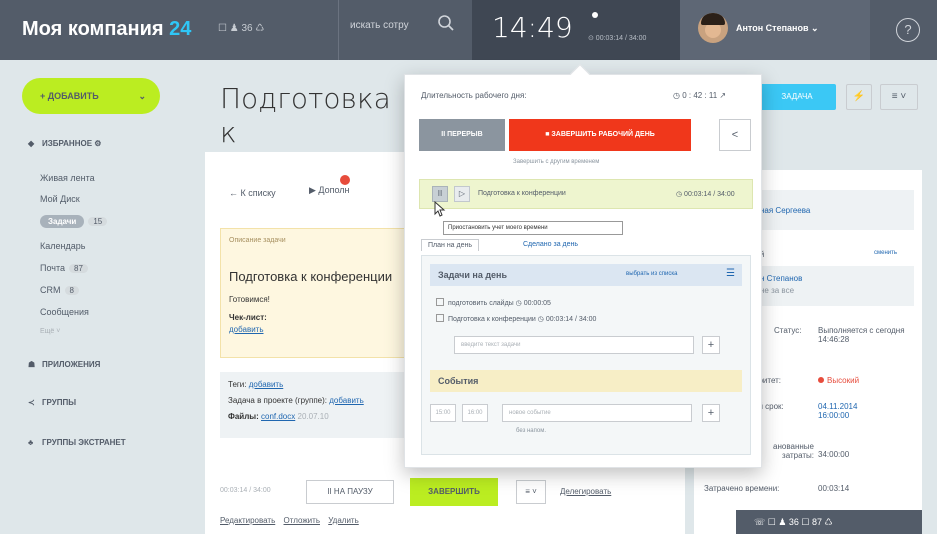  What do you see at coordinates (834, 286) in the screenshot?
I see `assignee-card: н Степанов не за все` at bounding box center [834, 286].